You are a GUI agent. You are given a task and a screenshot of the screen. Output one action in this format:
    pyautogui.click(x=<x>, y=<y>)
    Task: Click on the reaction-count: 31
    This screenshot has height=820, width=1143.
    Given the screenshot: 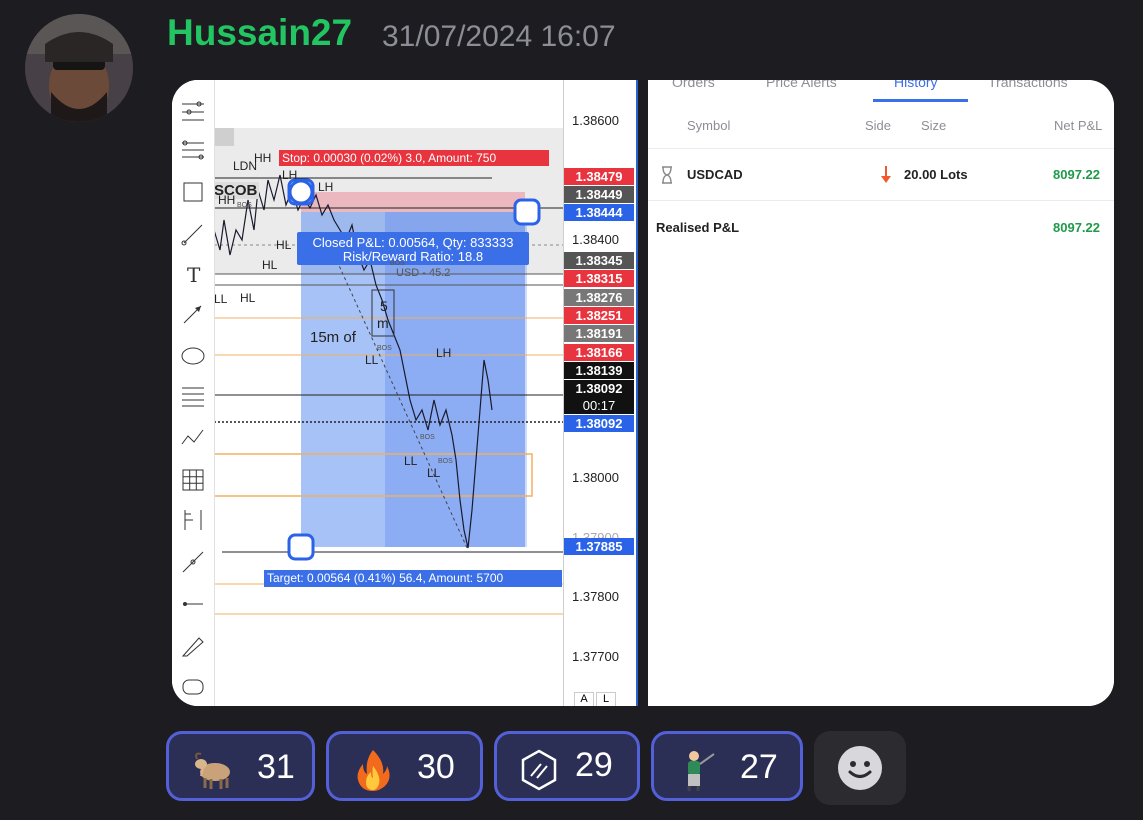 What is the action you would take?
    pyautogui.click(x=276, y=767)
    